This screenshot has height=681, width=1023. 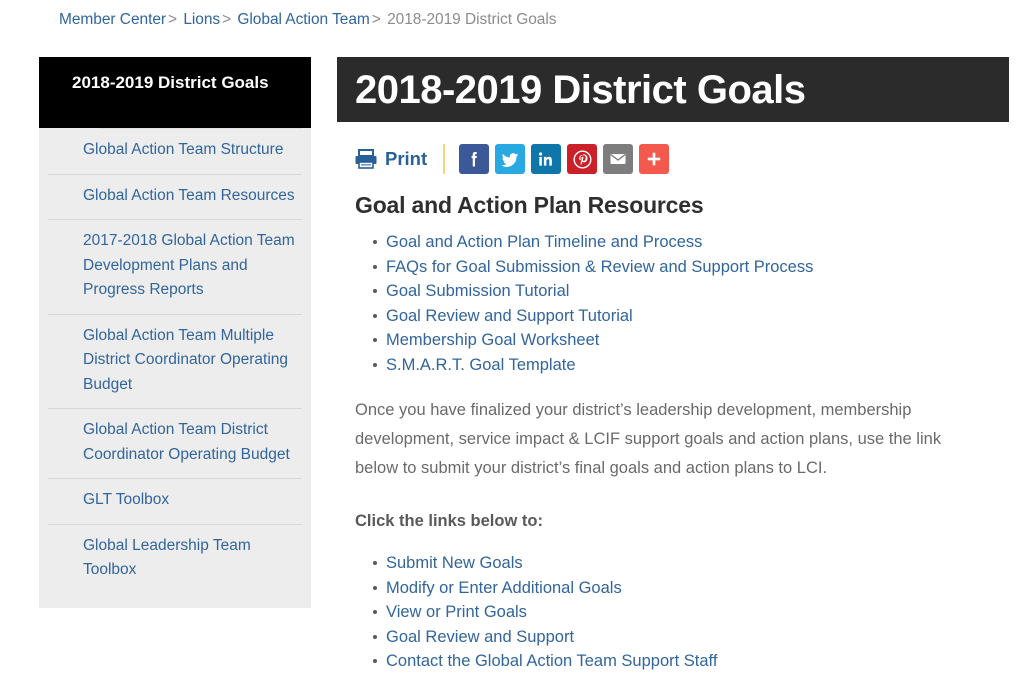 I want to click on list-item: Goal Submission Tutorial, so click(x=691, y=291).